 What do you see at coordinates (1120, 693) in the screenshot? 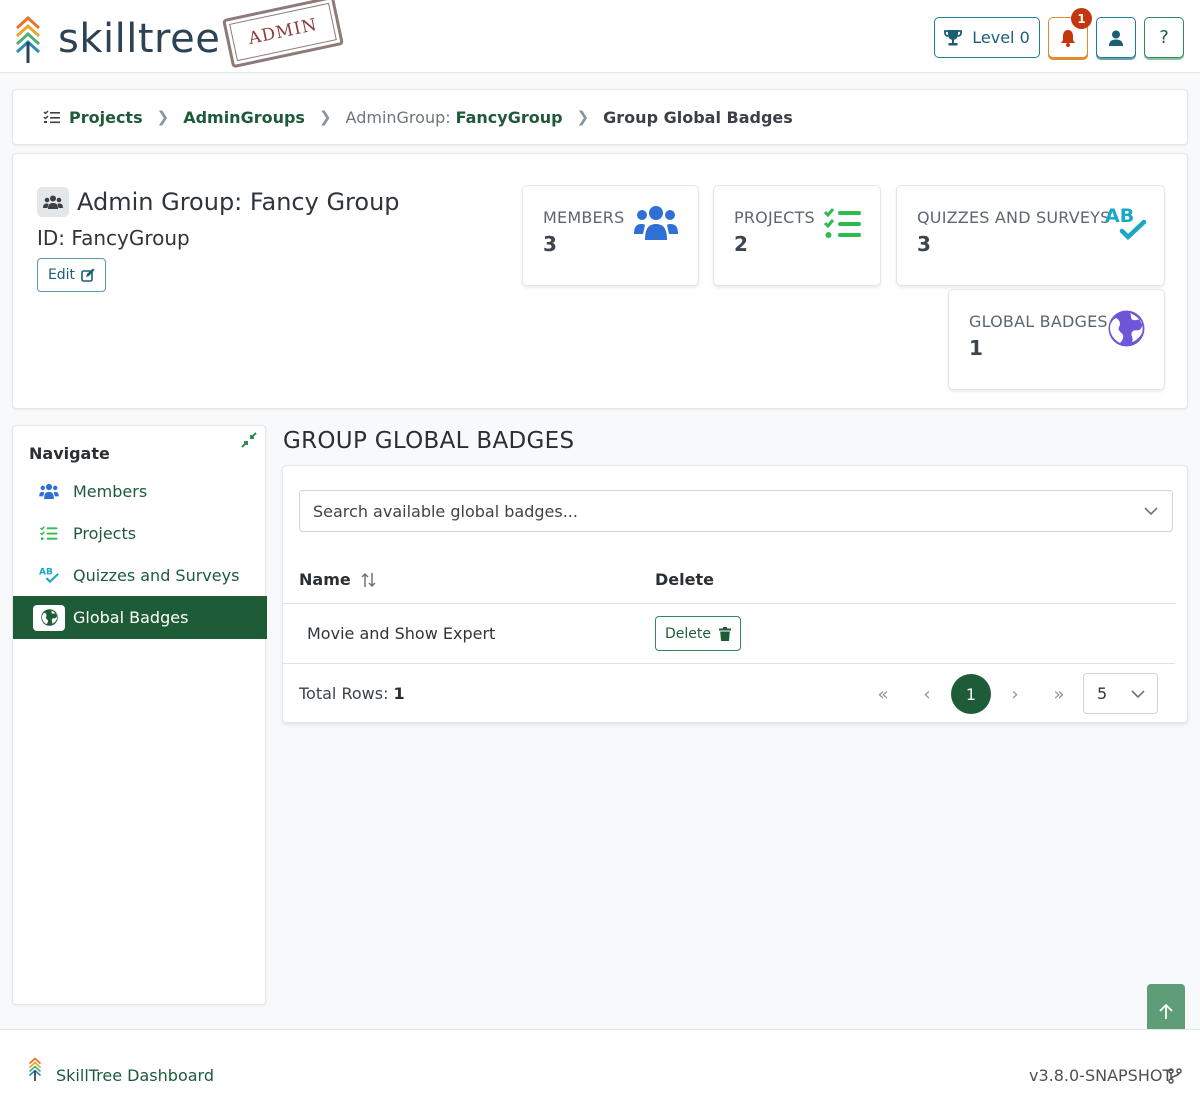
I see `page-size-select: 5` at bounding box center [1120, 693].